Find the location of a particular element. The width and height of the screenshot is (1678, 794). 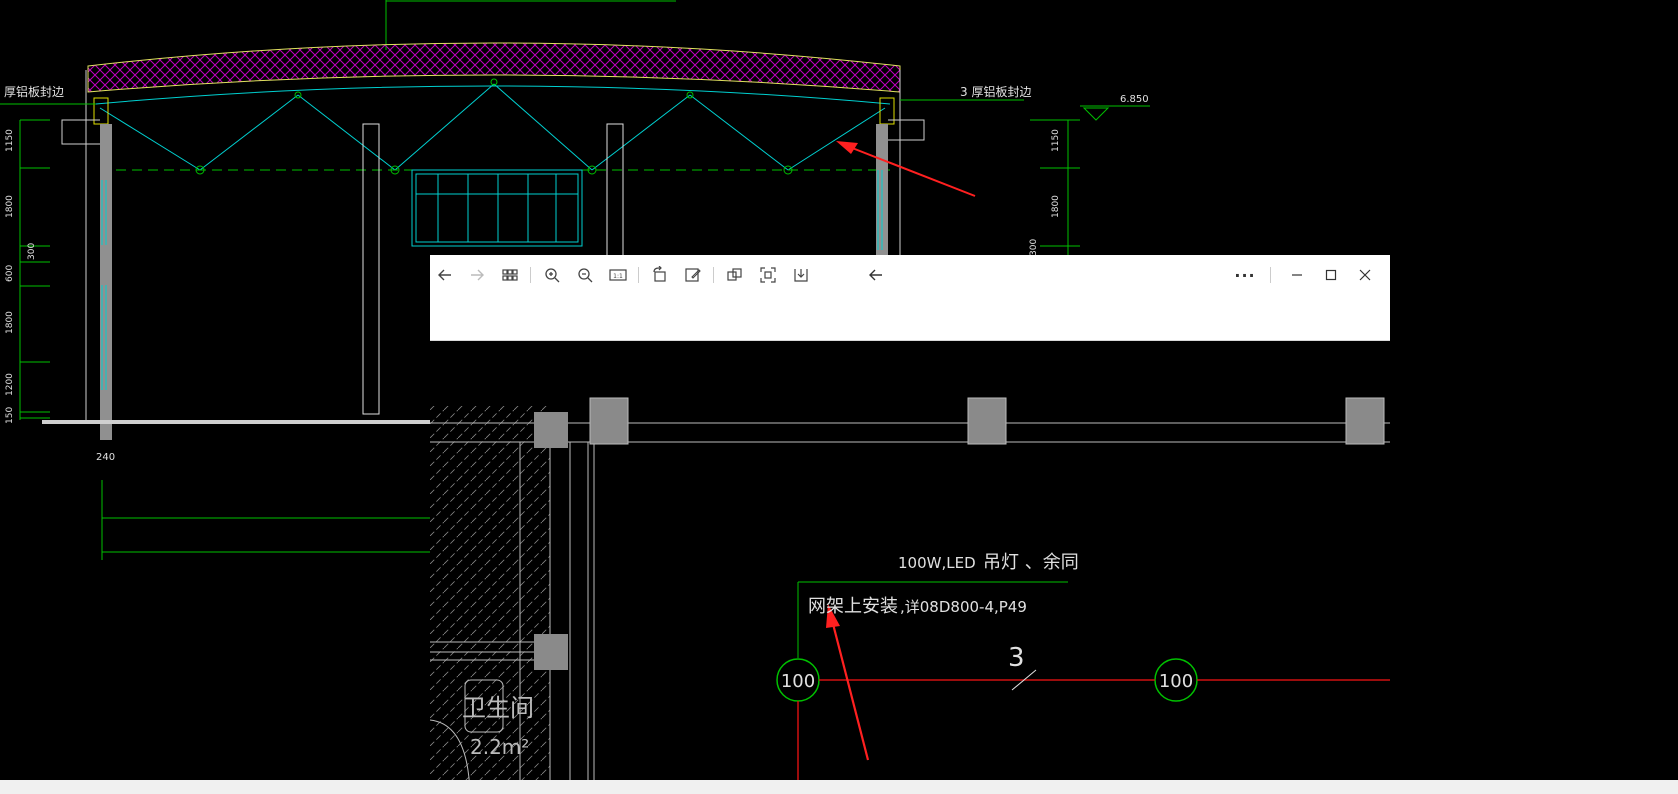

arrow-right-icon is located at coordinates (477, 275).